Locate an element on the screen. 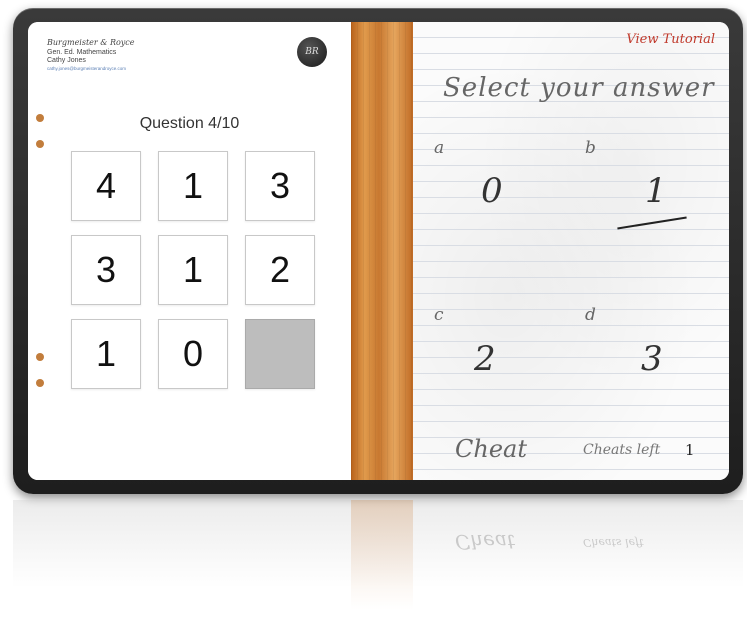  brand-name: Burgmeister & Royce is located at coordinates (91, 42).